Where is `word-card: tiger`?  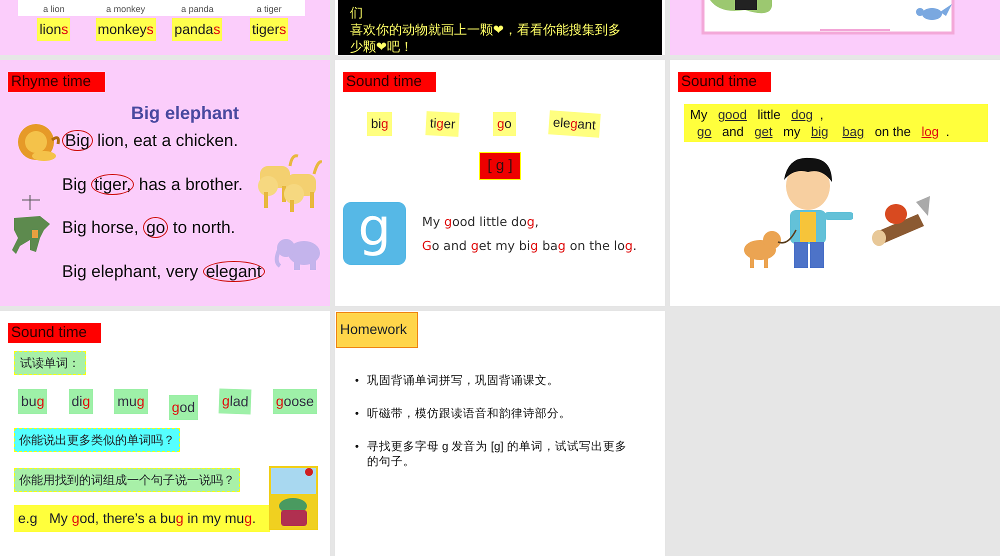
word-card: tiger is located at coordinates (443, 123).